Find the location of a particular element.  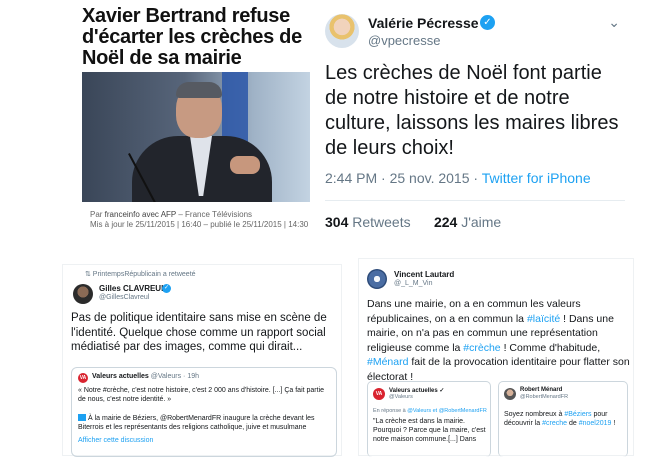

text-p1: Soyez nombreux à is located at coordinates (534, 414).